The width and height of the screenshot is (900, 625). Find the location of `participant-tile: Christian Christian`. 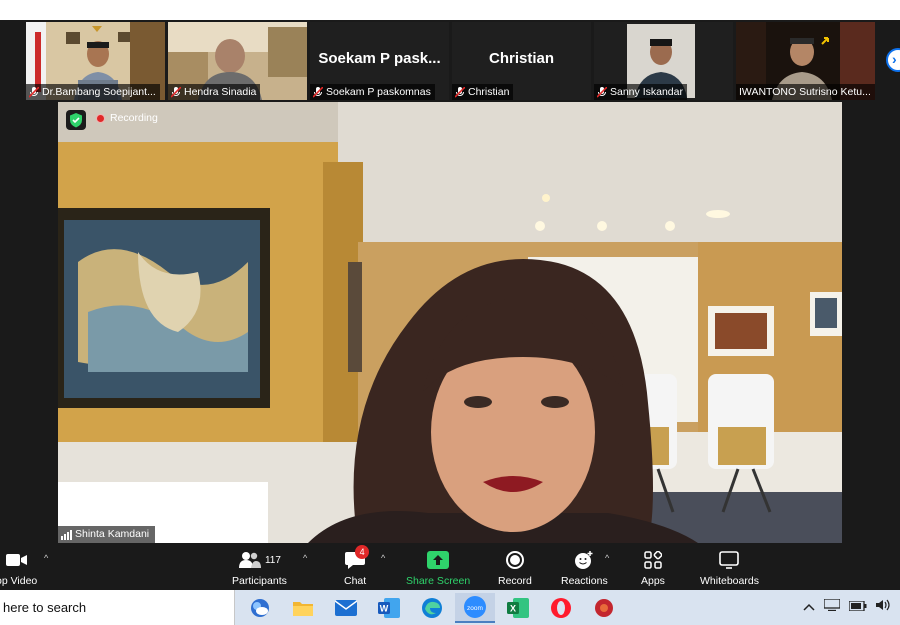

participant-tile: Christian Christian is located at coordinates (521, 61).